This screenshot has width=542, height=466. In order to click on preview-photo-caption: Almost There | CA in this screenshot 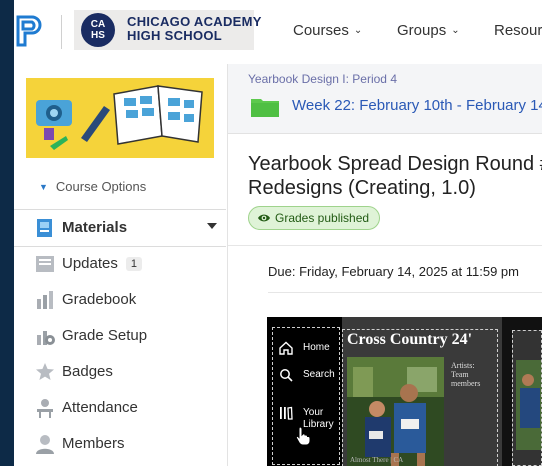, I will do `click(377, 460)`.